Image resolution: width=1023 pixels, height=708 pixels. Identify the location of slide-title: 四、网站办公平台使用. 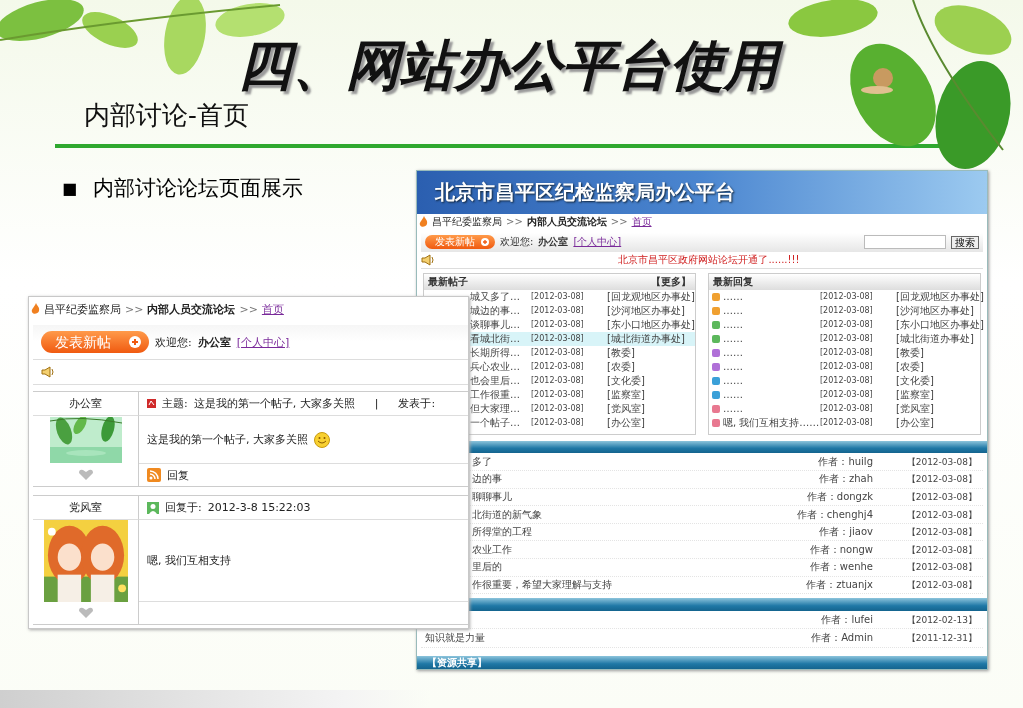
(511, 66).